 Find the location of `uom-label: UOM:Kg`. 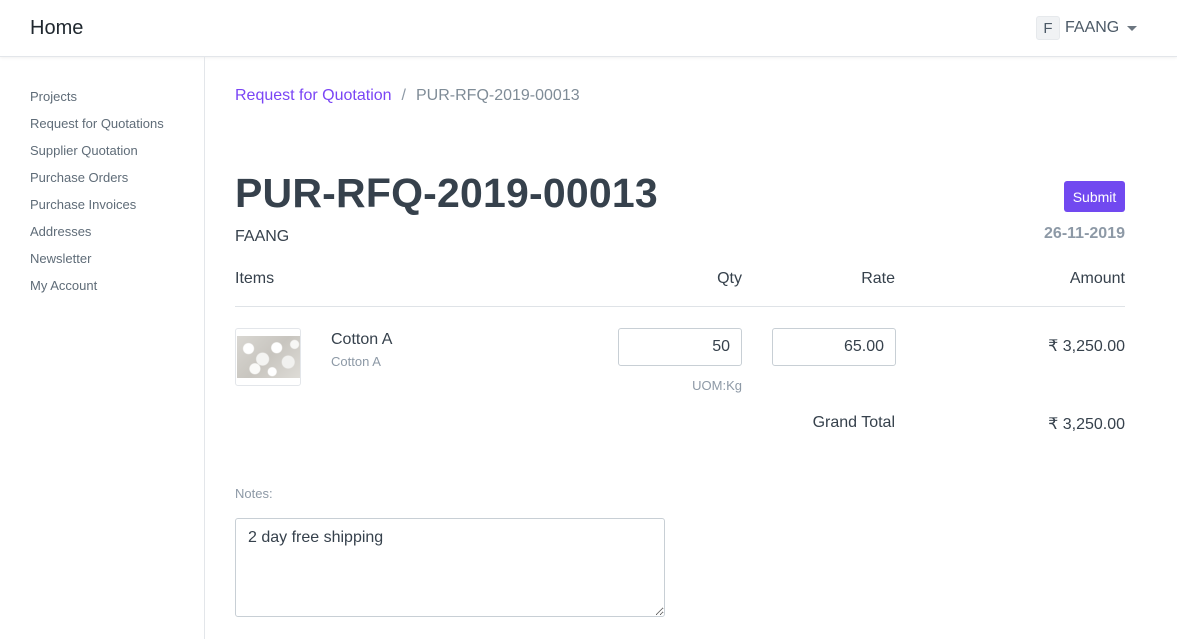

uom-label: UOM:Kg is located at coordinates (717, 385).